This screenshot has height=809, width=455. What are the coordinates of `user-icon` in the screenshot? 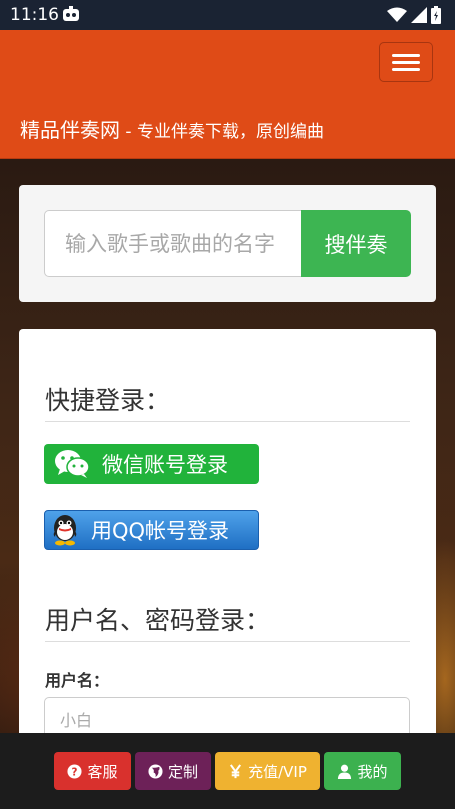 It's located at (345, 771).